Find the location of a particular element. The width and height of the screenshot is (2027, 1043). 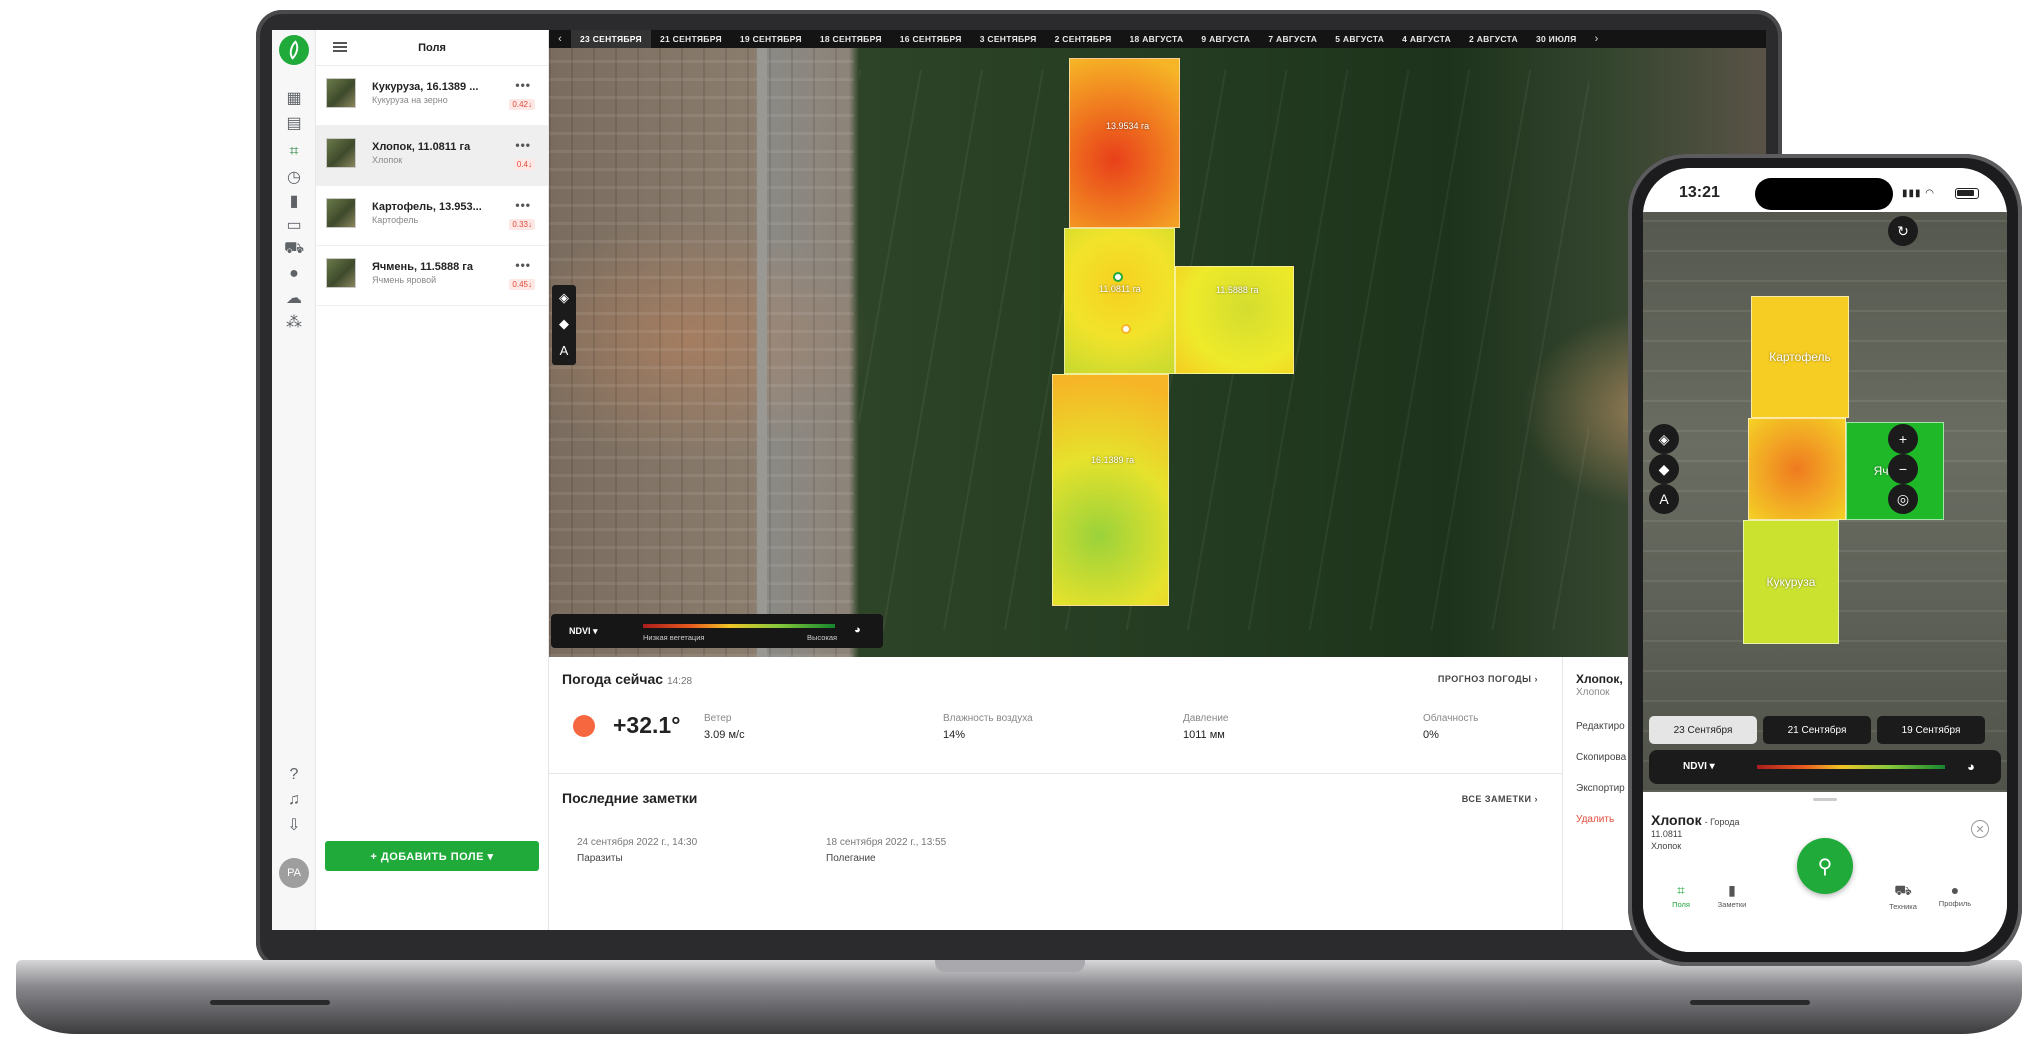

ndvi-field-top: 13.9534 га is located at coordinates (1124, 143).